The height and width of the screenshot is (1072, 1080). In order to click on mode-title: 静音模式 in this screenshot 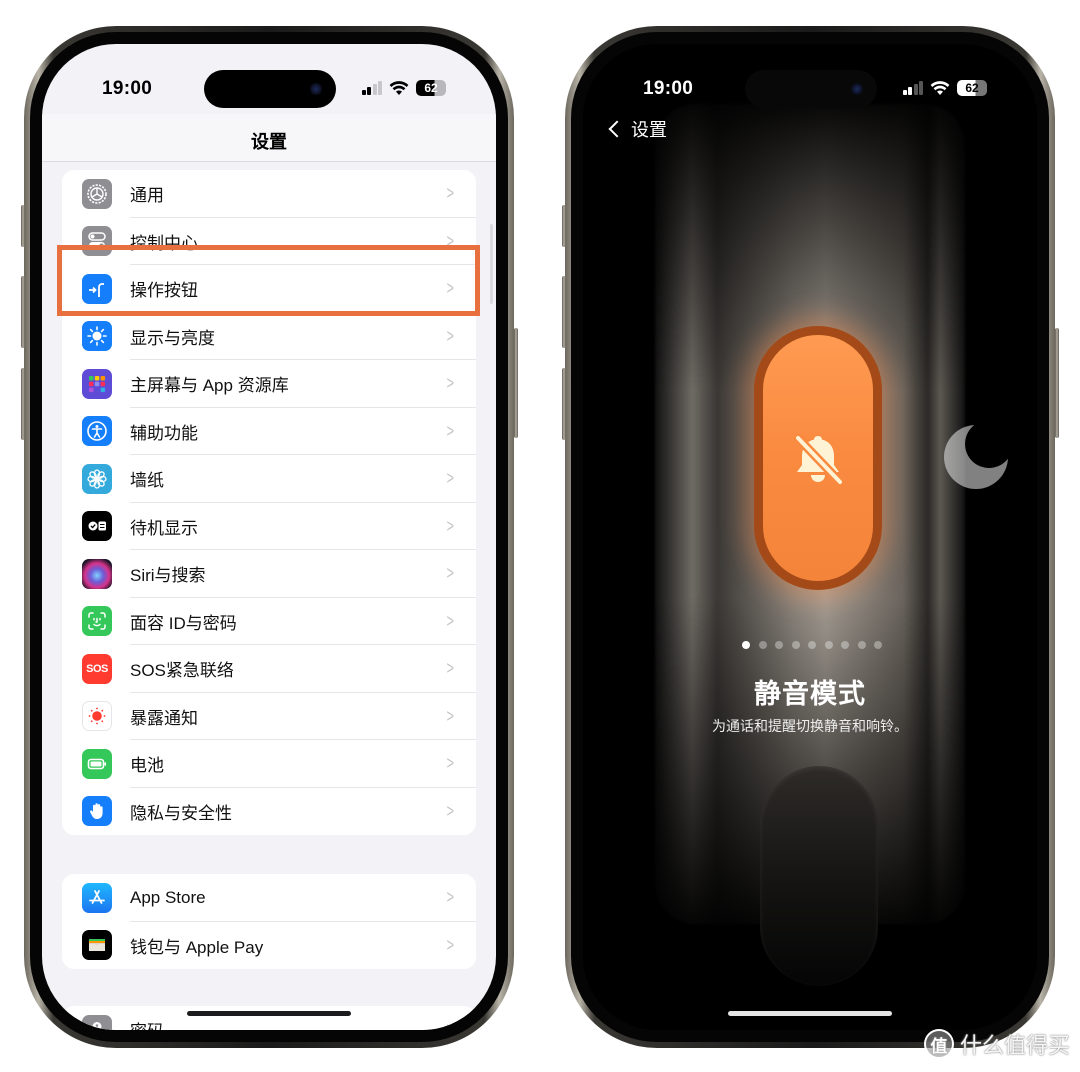, I will do `click(810, 694)`.